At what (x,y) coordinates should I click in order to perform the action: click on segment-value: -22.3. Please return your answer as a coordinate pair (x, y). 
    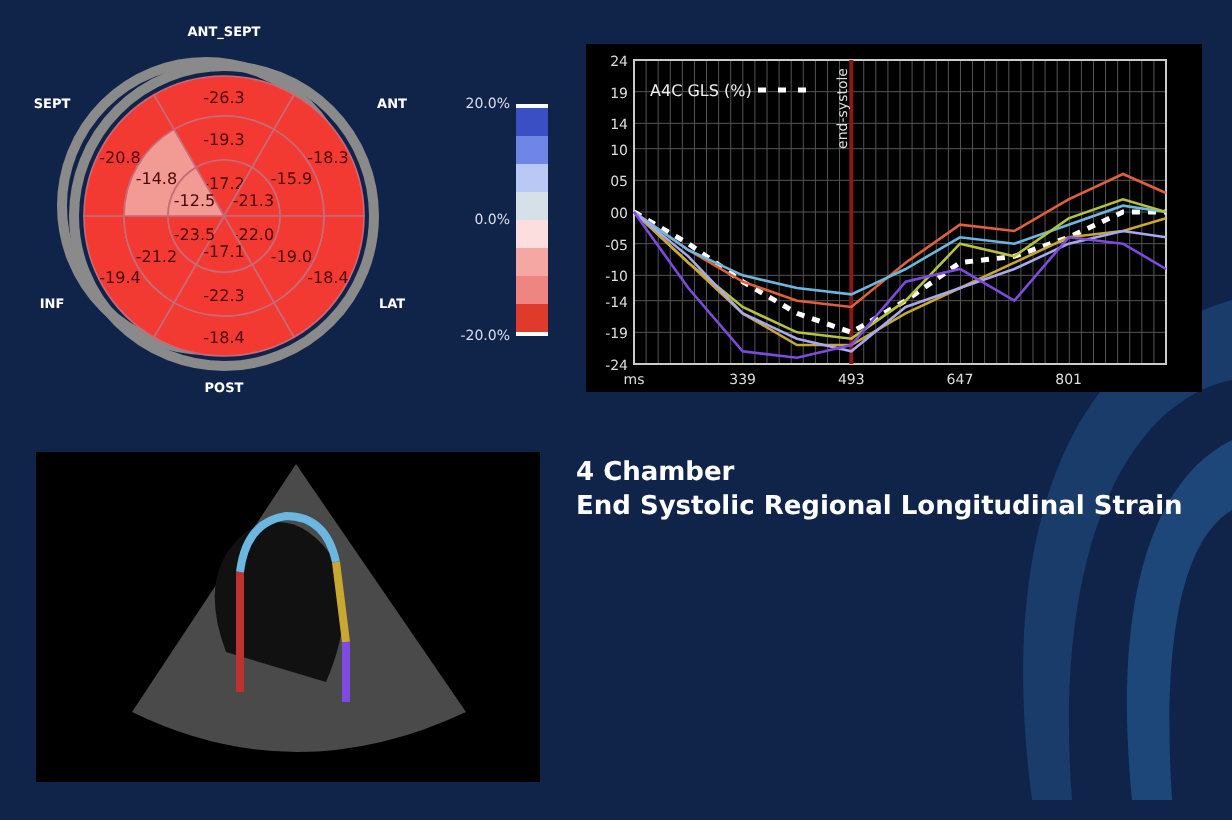
    Looking at the image, I should click on (224, 296).